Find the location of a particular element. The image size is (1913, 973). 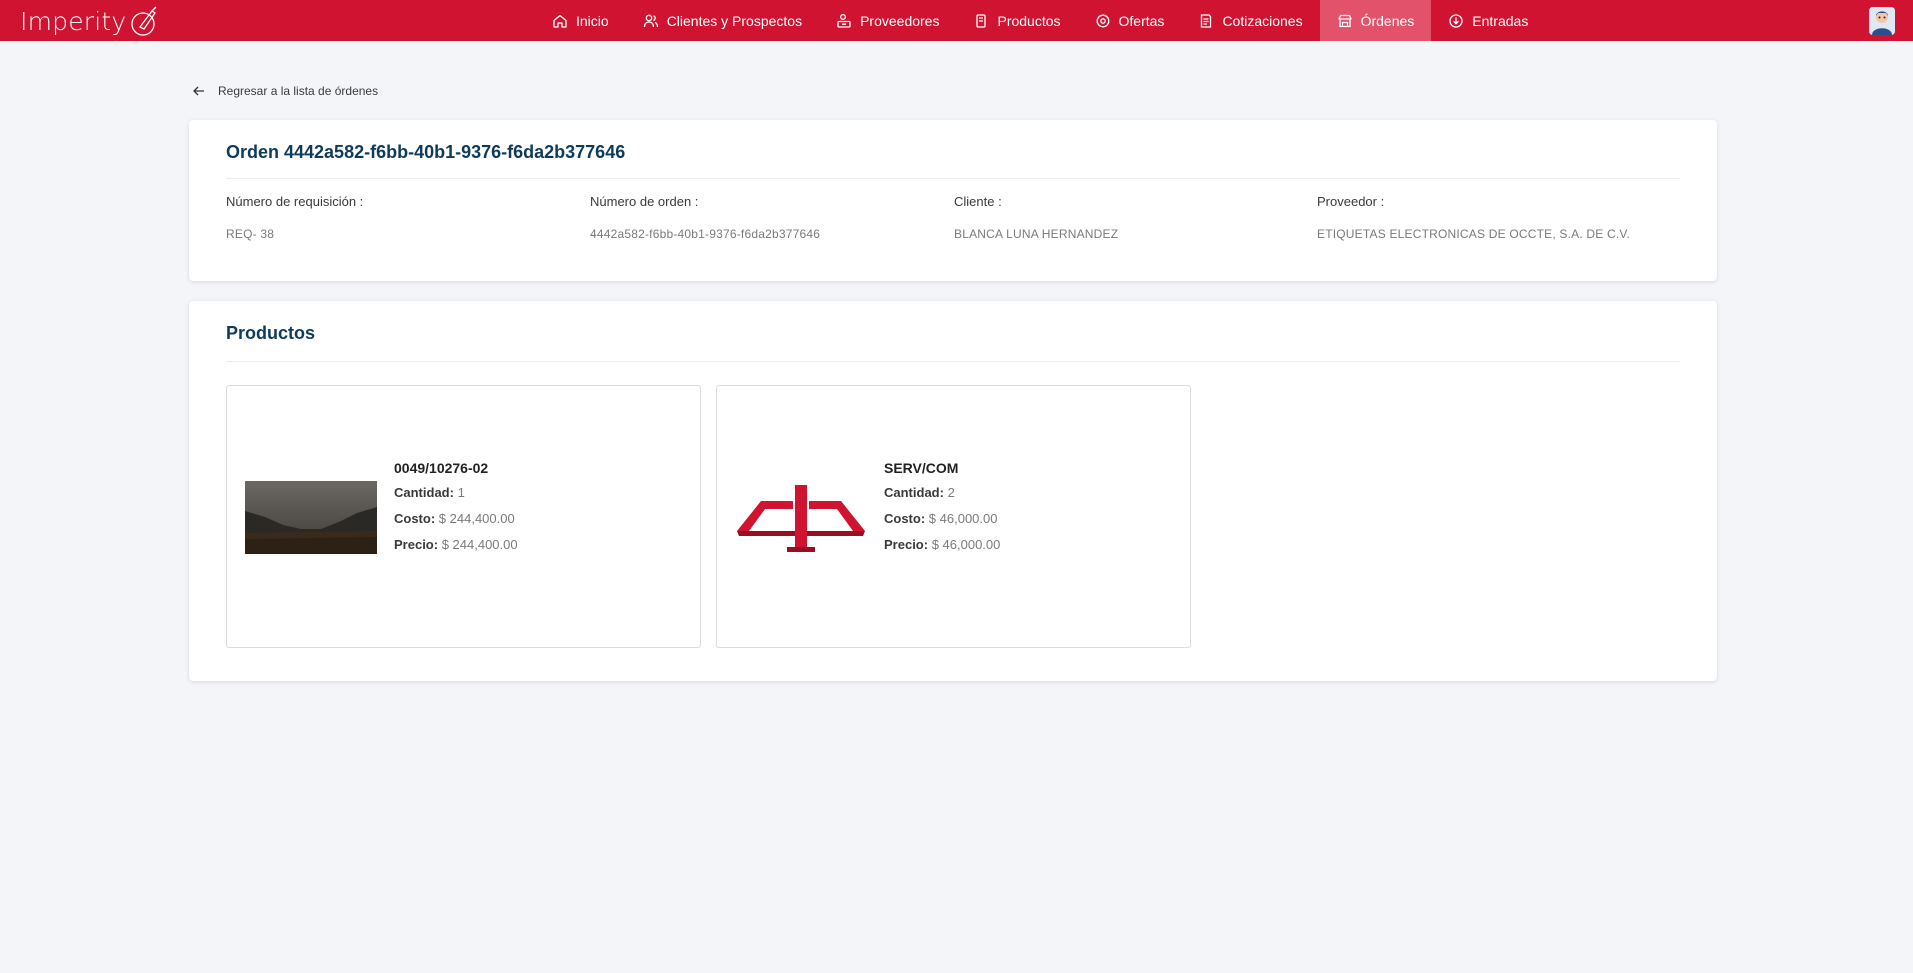

users-icon is located at coordinates (651, 21).